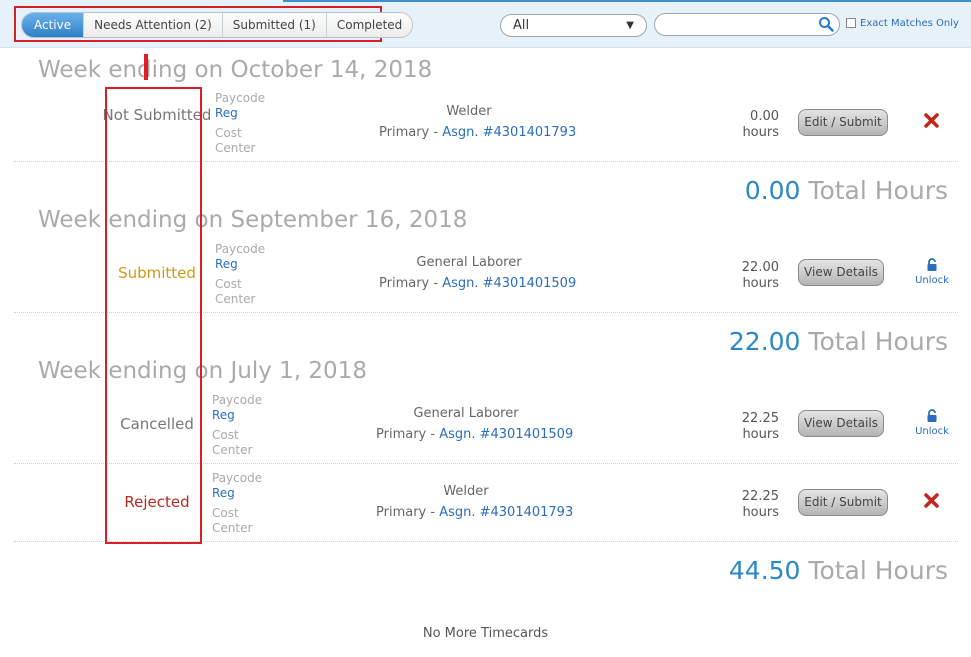 This screenshot has width=971, height=657. What do you see at coordinates (627, 1) in the screenshot?
I see `toolbar-accent-line` at bounding box center [627, 1].